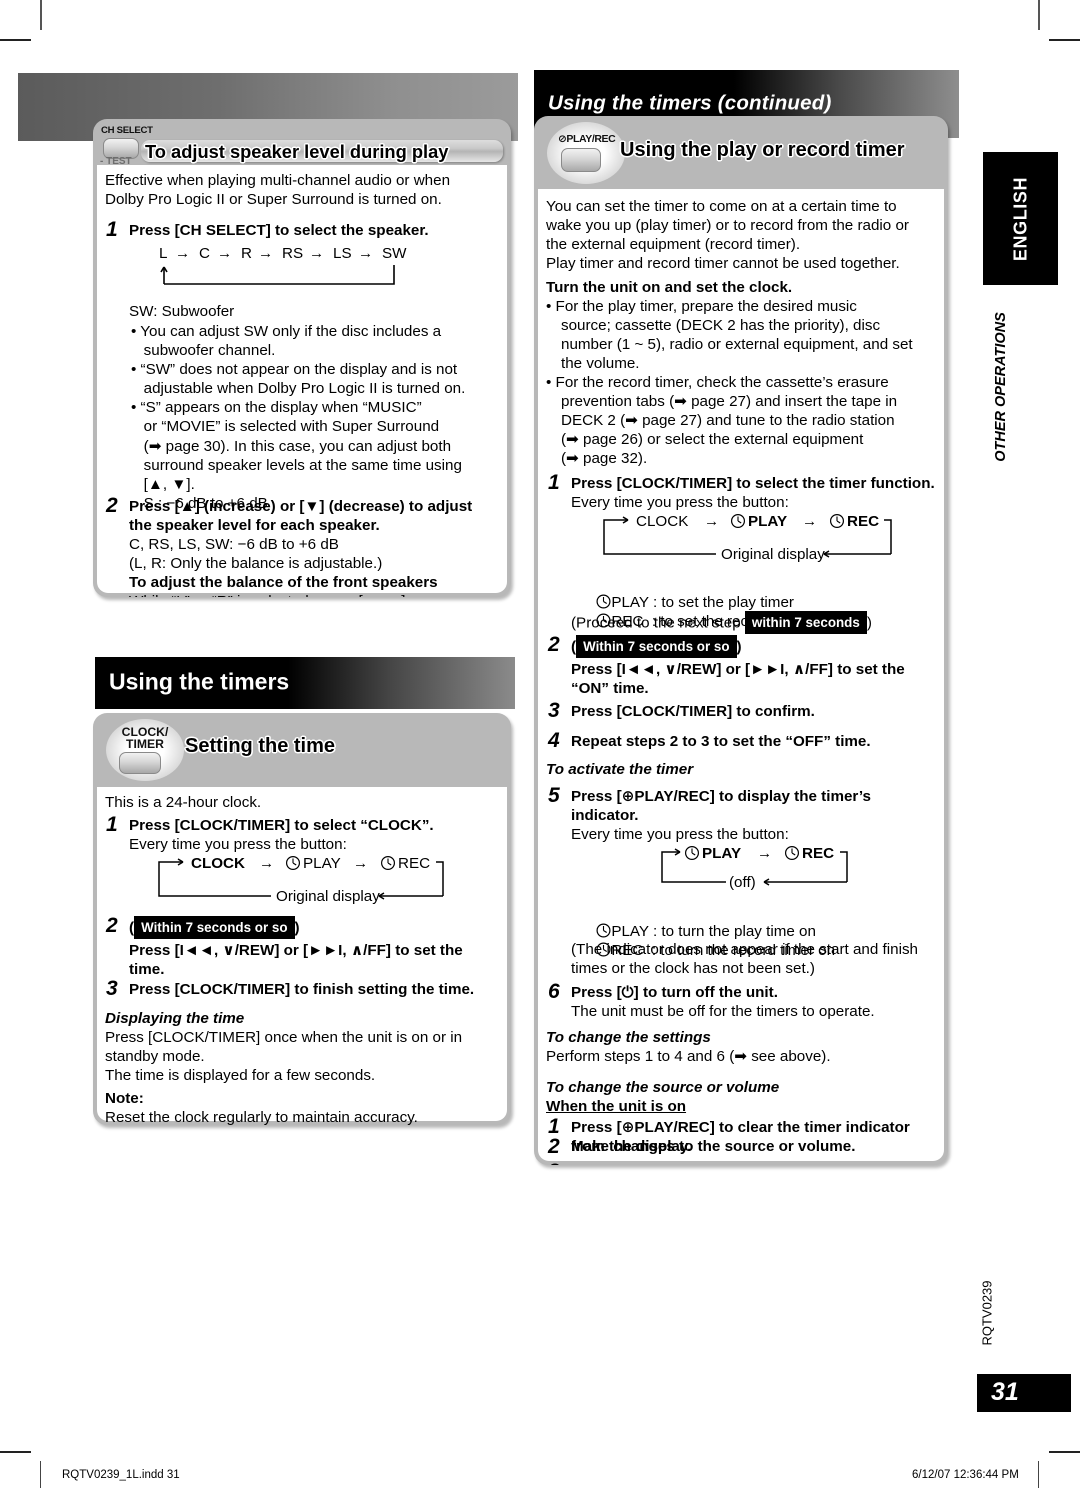 The image size is (1080, 1491). Describe the element at coordinates (587, 139) in the screenshot. I see `play-rec-button-label: ⊘PLAY/REC` at that location.